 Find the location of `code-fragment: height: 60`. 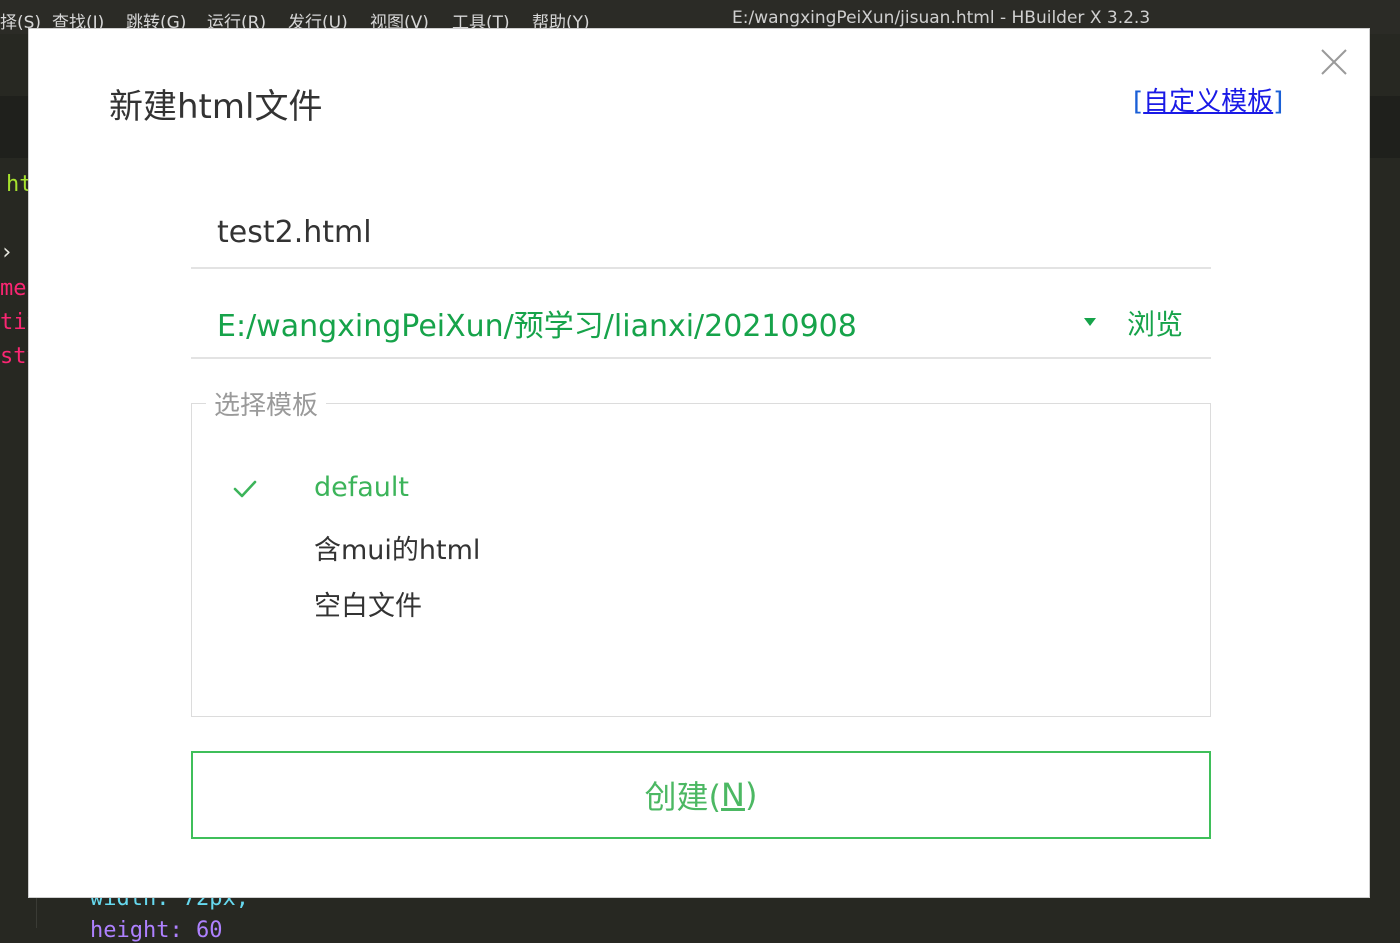

code-fragment: height: 60 is located at coordinates (156, 930).